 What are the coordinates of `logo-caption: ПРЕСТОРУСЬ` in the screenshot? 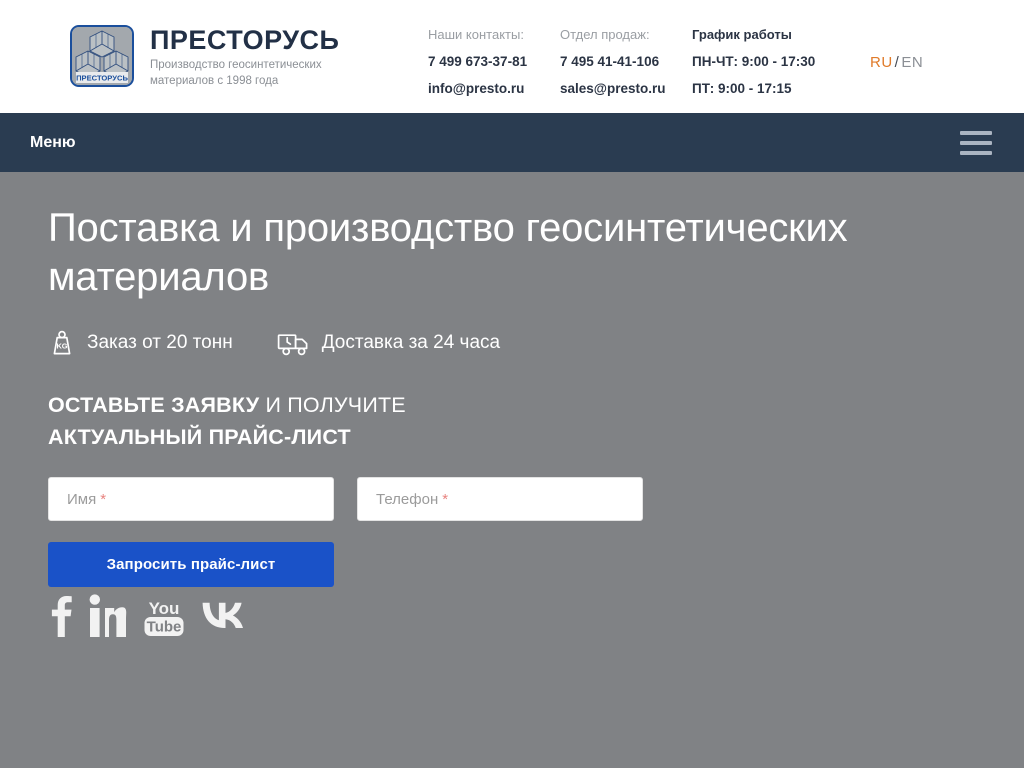 It's located at (102, 77).